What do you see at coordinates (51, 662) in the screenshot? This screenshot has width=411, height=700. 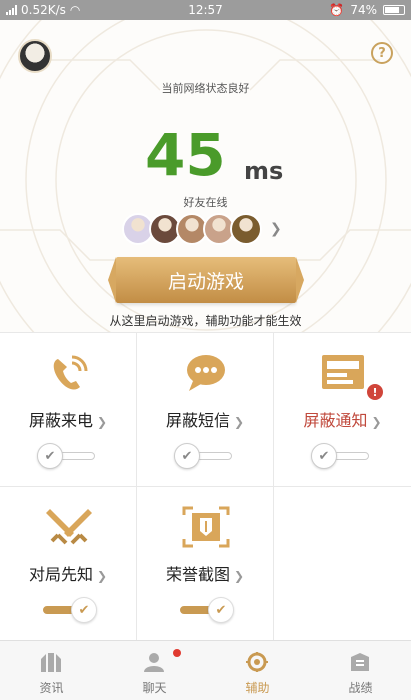 I see `news-icon` at bounding box center [51, 662].